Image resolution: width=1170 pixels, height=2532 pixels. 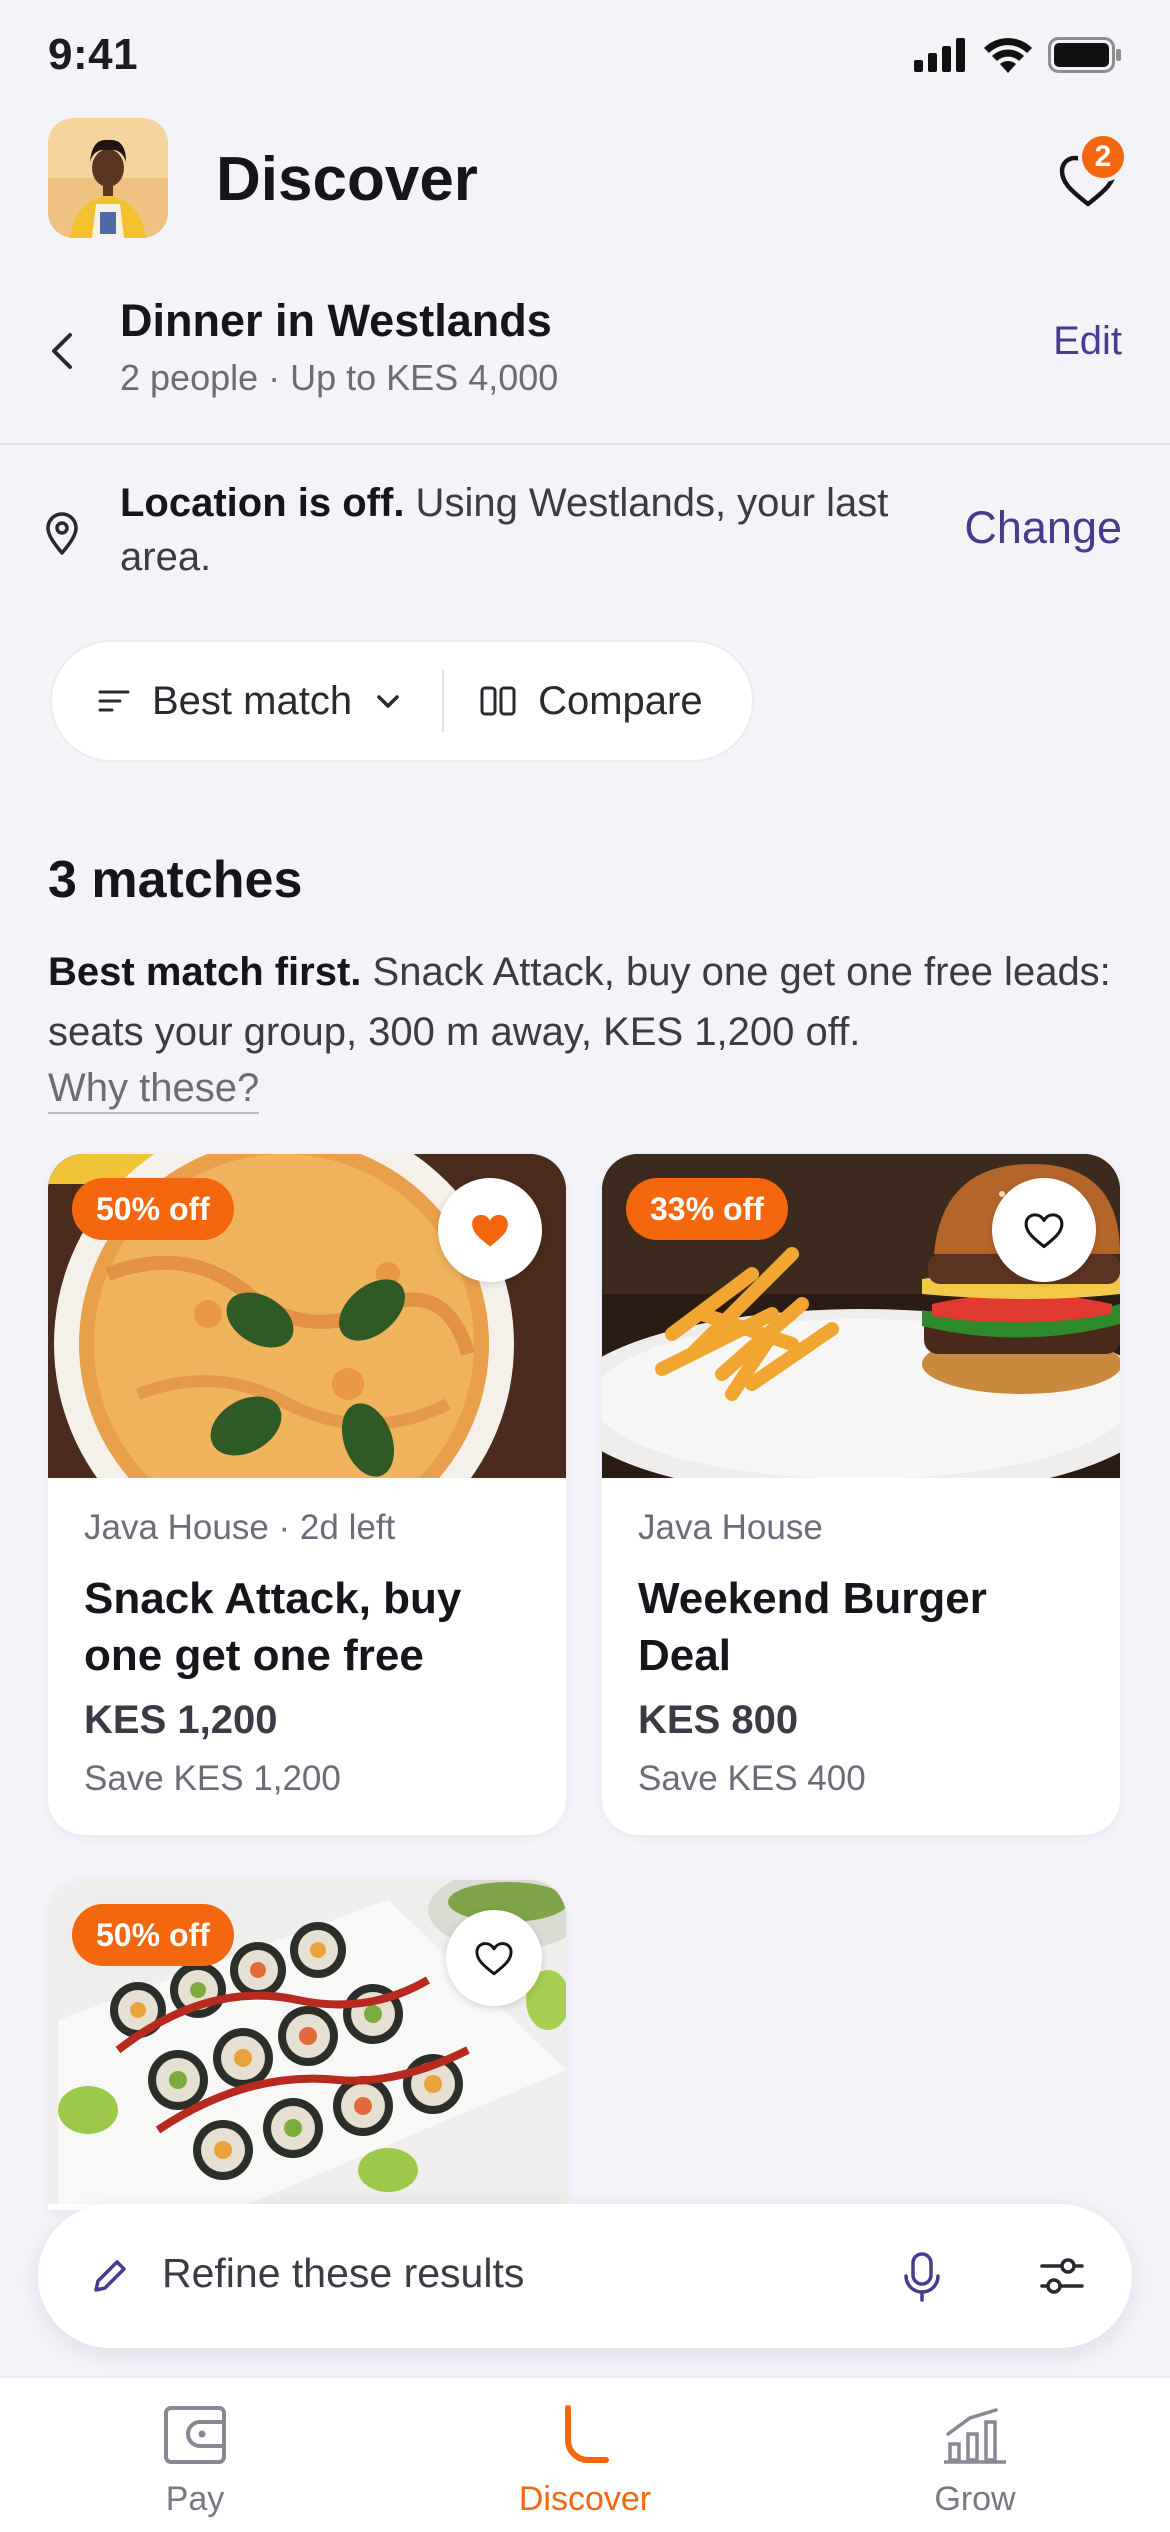 What do you see at coordinates (1062, 2276) in the screenshot?
I see `filter-sliders-icon` at bounding box center [1062, 2276].